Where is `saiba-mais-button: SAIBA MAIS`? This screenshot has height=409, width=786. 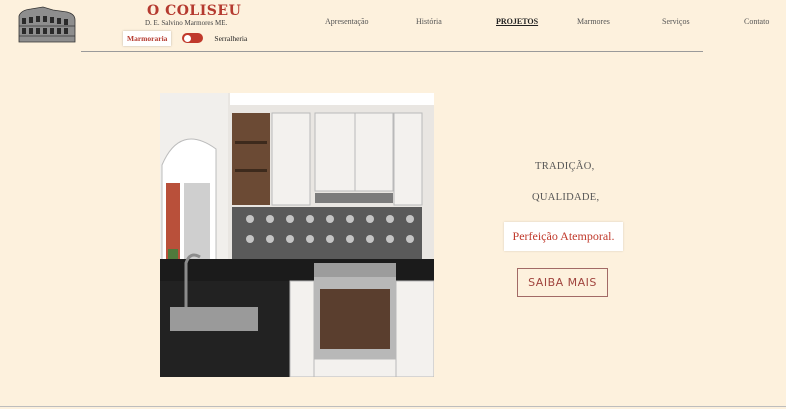 saiba-mais-button: SAIBA MAIS is located at coordinates (562, 282).